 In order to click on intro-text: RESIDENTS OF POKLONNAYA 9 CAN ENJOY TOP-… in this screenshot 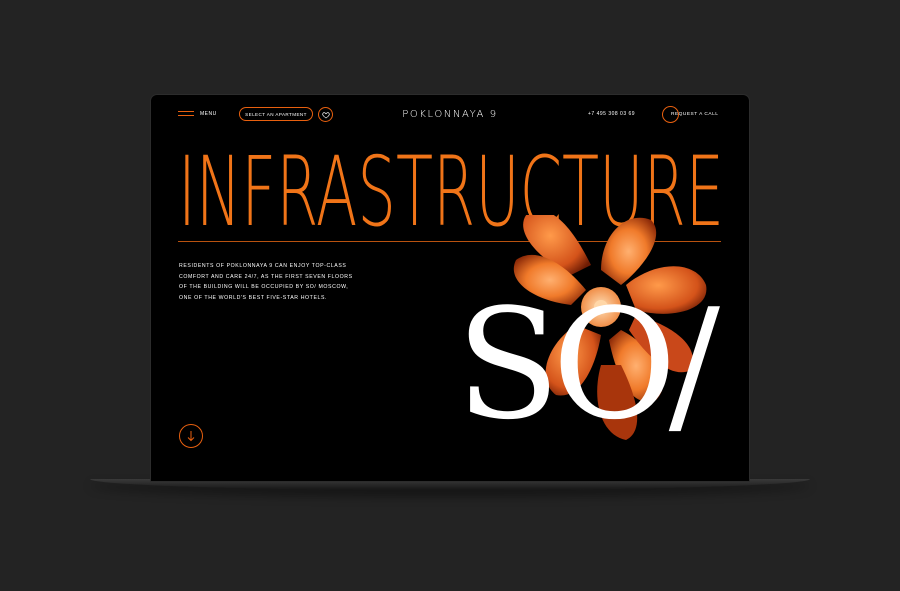, I will do `click(266, 282)`.